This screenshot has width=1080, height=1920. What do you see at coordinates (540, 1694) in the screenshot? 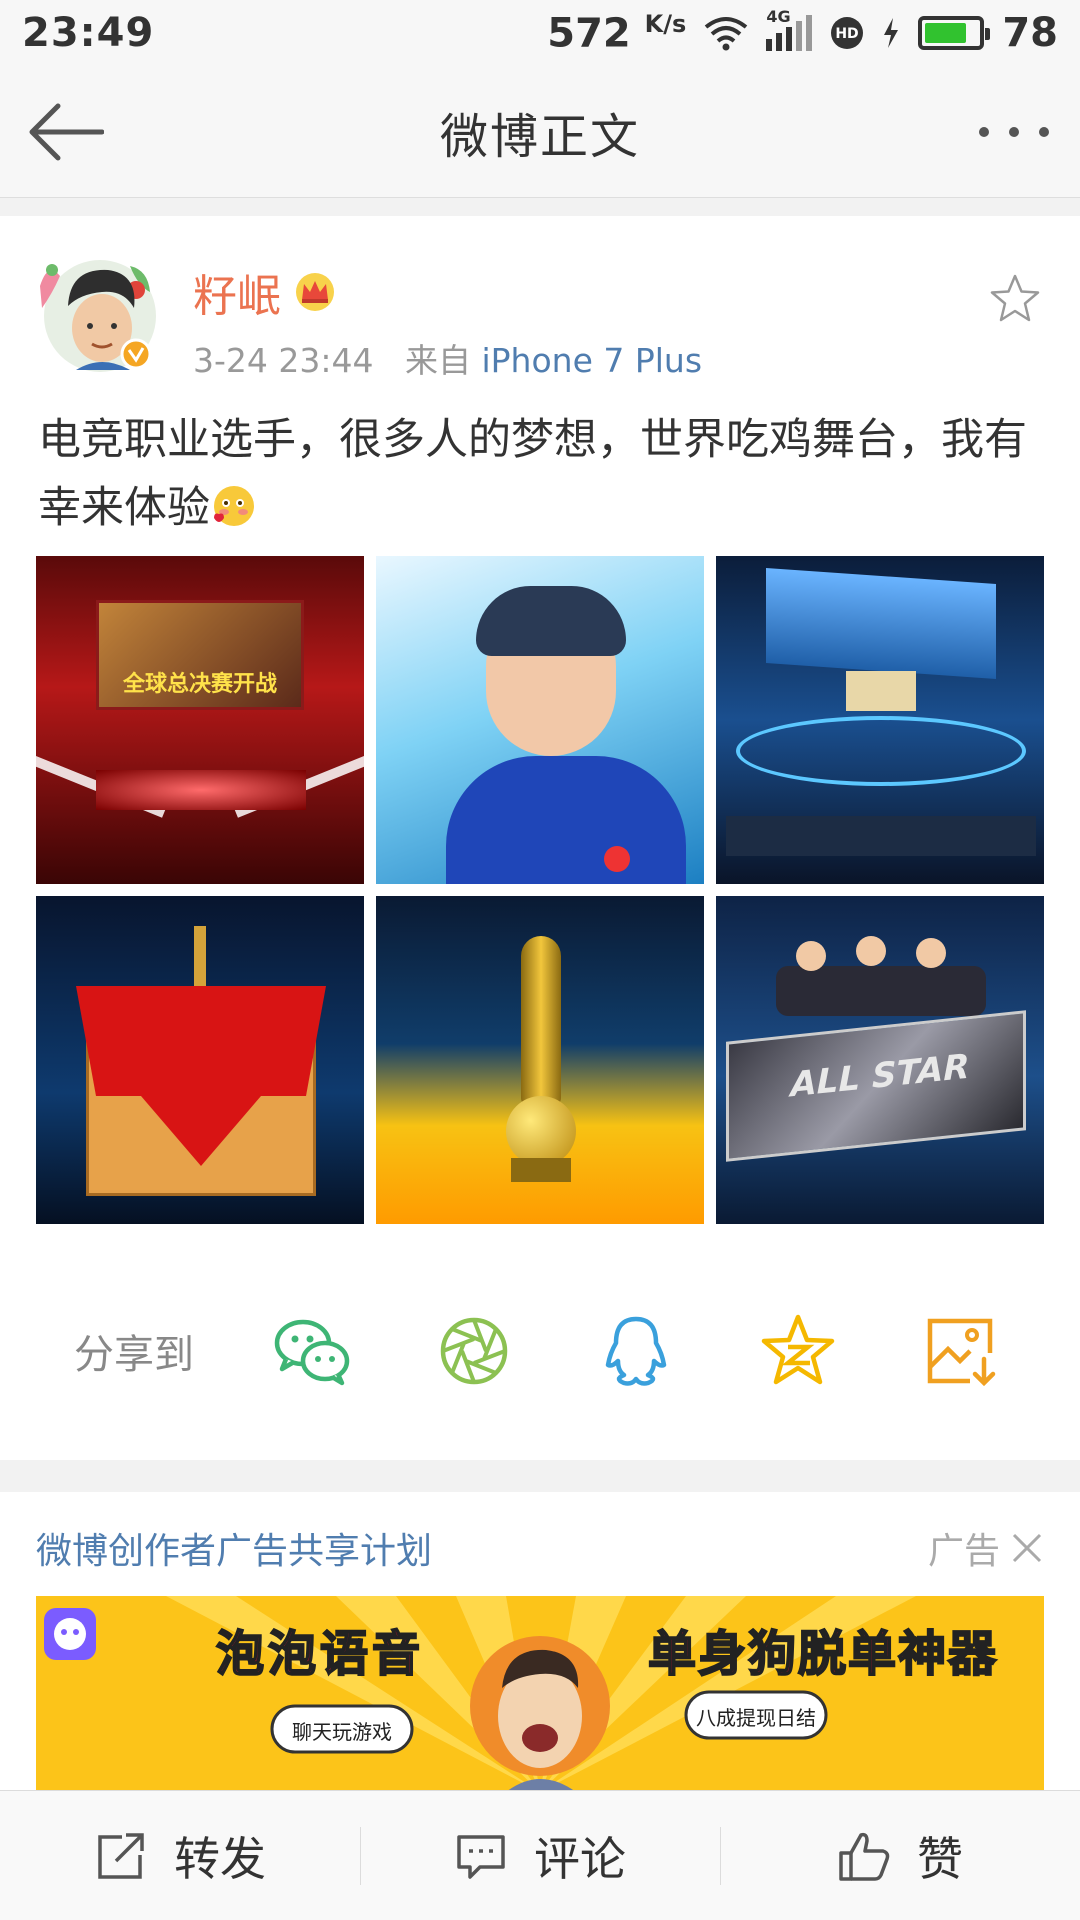
I see `ad-banner: 泡泡语音 单身狗脱单神器 聊天玩游戏 八成提现日结` at bounding box center [540, 1694].